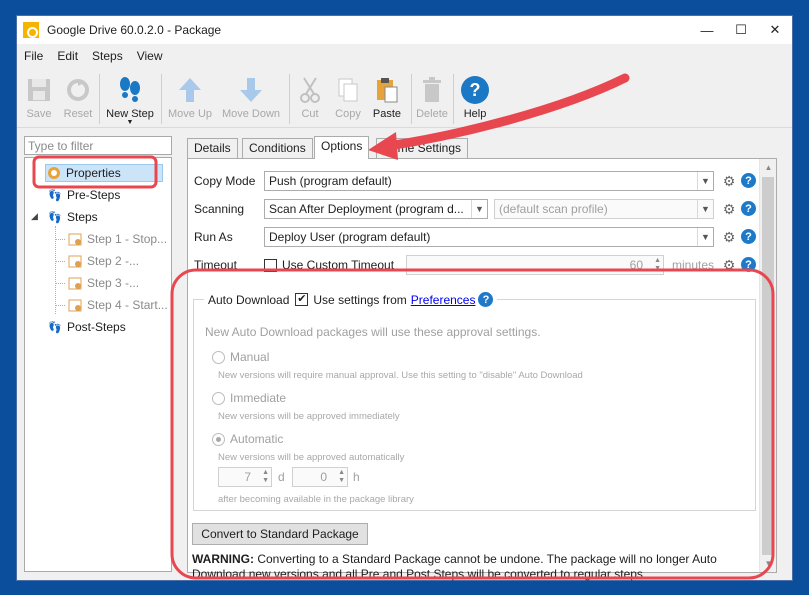 Image resolution: width=809 pixels, height=595 pixels. What do you see at coordinates (31, 30) in the screenshot?
I see `app-icon` at bounding box center [31, 30].